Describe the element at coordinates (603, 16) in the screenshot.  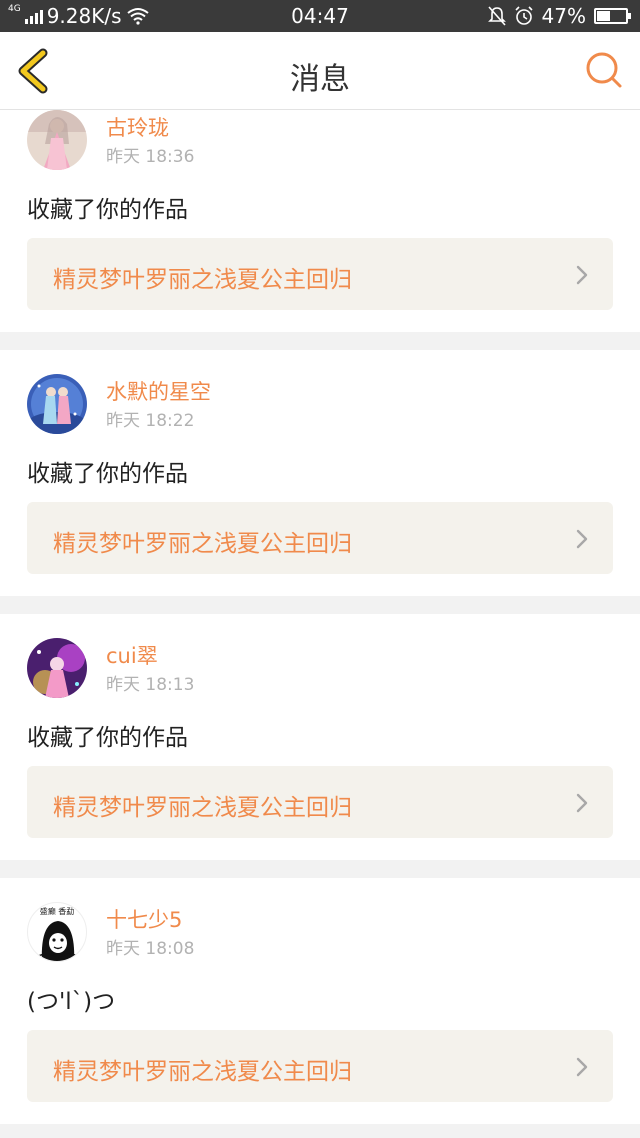
I see `battery-level` at that location.